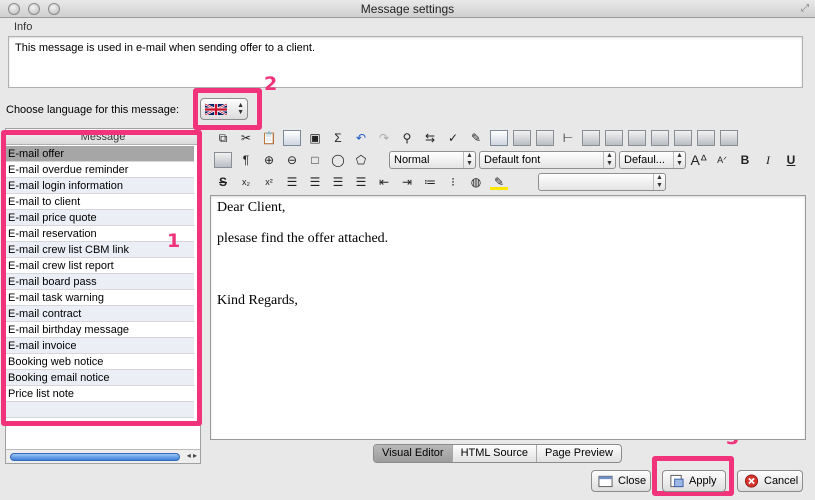  I want to click on cancel-button-label: Cancel, so click(781, 481).